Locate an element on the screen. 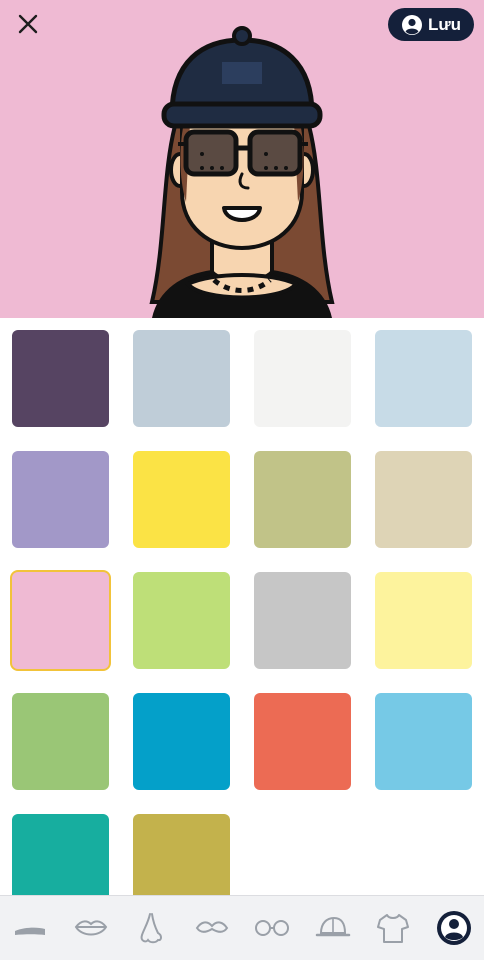 This screenshot has width=484, height=960. close-button is located at coordinates (28, 24).